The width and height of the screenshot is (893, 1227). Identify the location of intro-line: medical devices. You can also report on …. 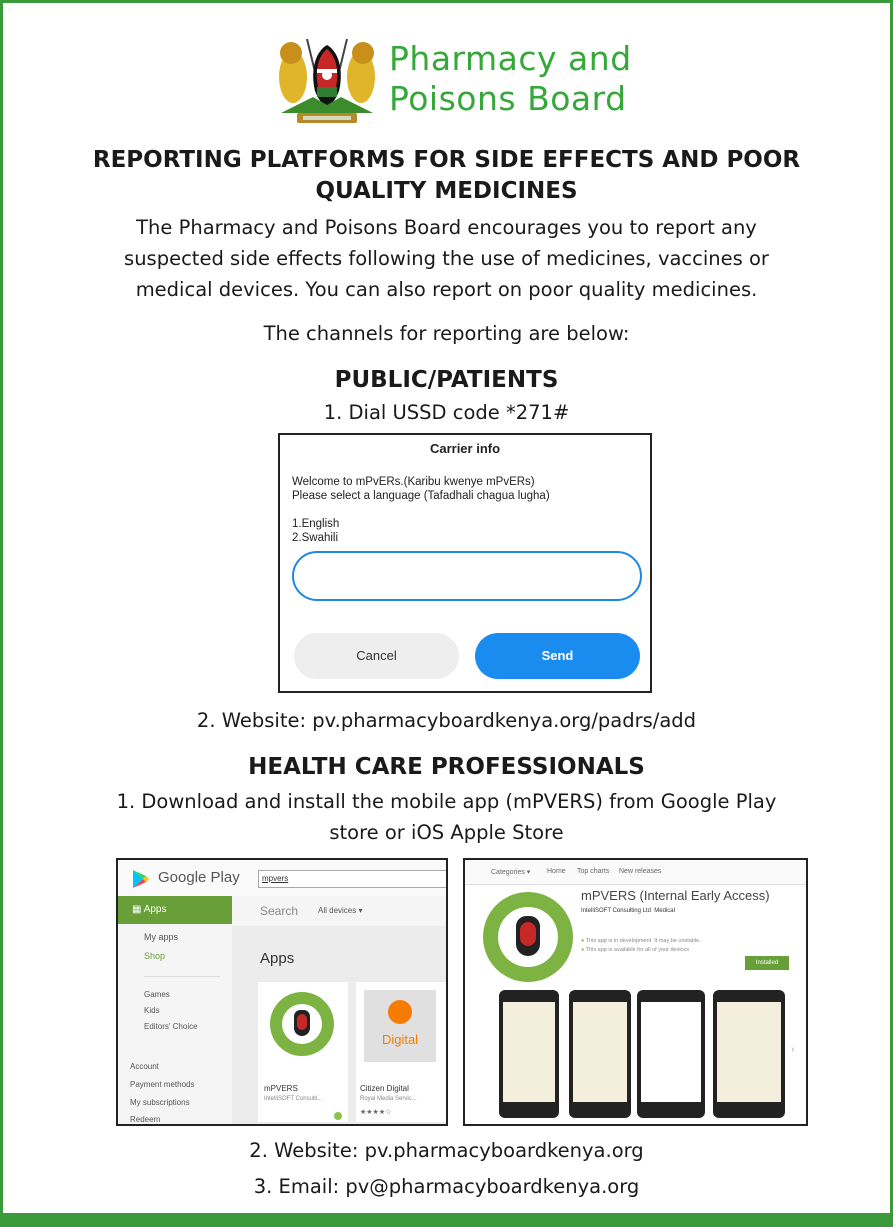
(446, 289).